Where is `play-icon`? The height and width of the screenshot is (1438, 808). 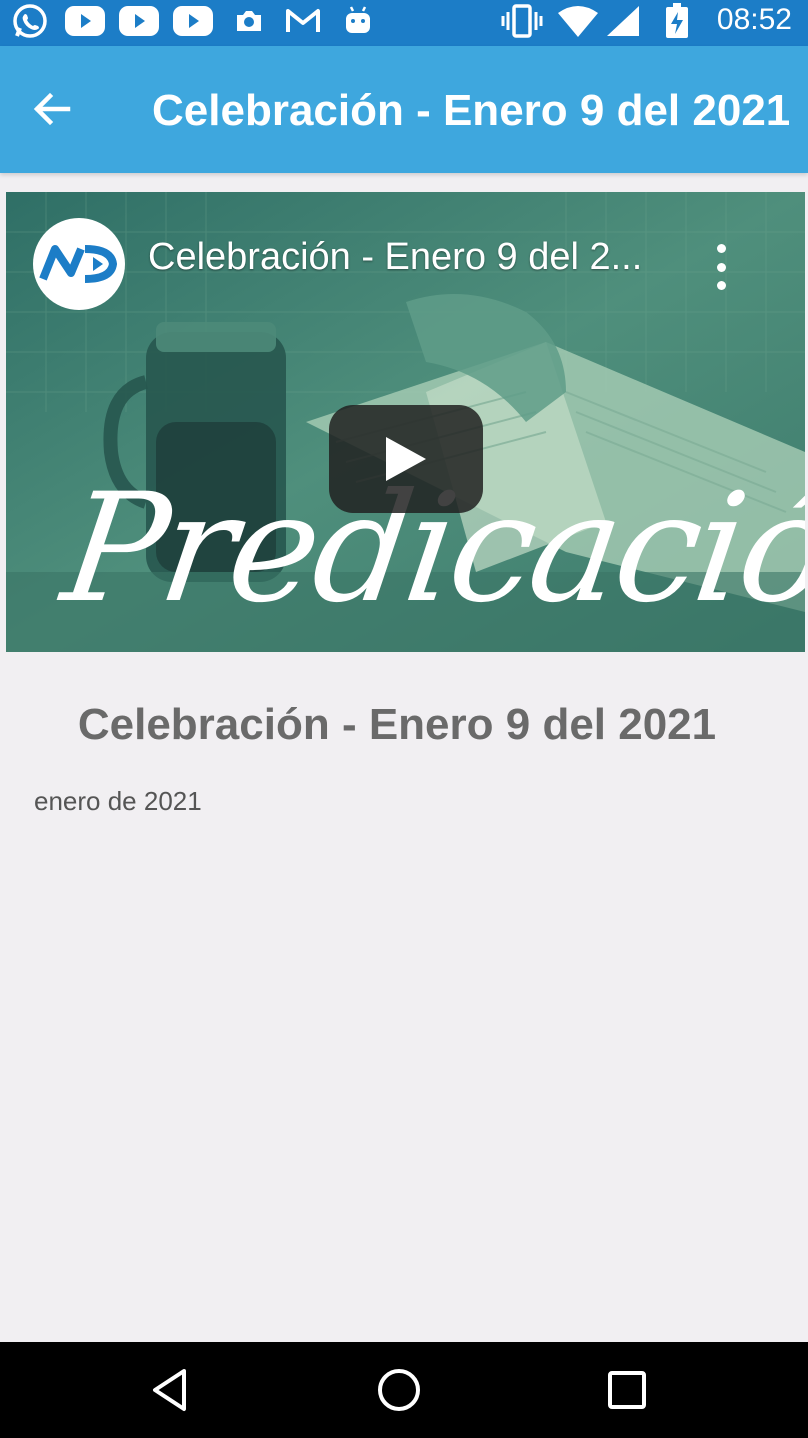
play-icon is located at coordinates (406, 459).